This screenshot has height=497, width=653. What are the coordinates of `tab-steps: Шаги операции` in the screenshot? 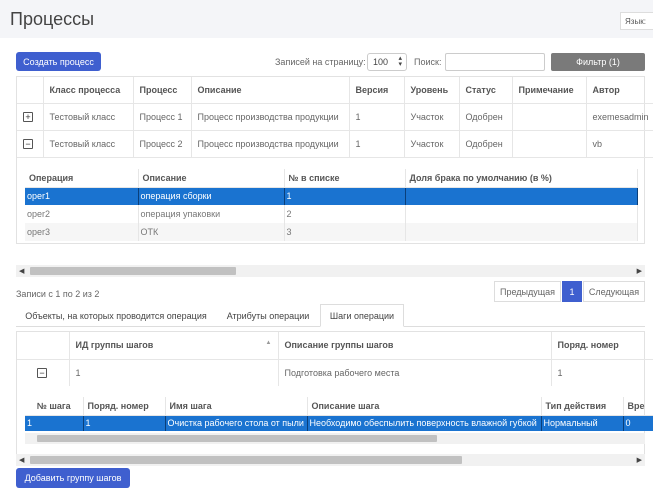 It's located at (362, 315).